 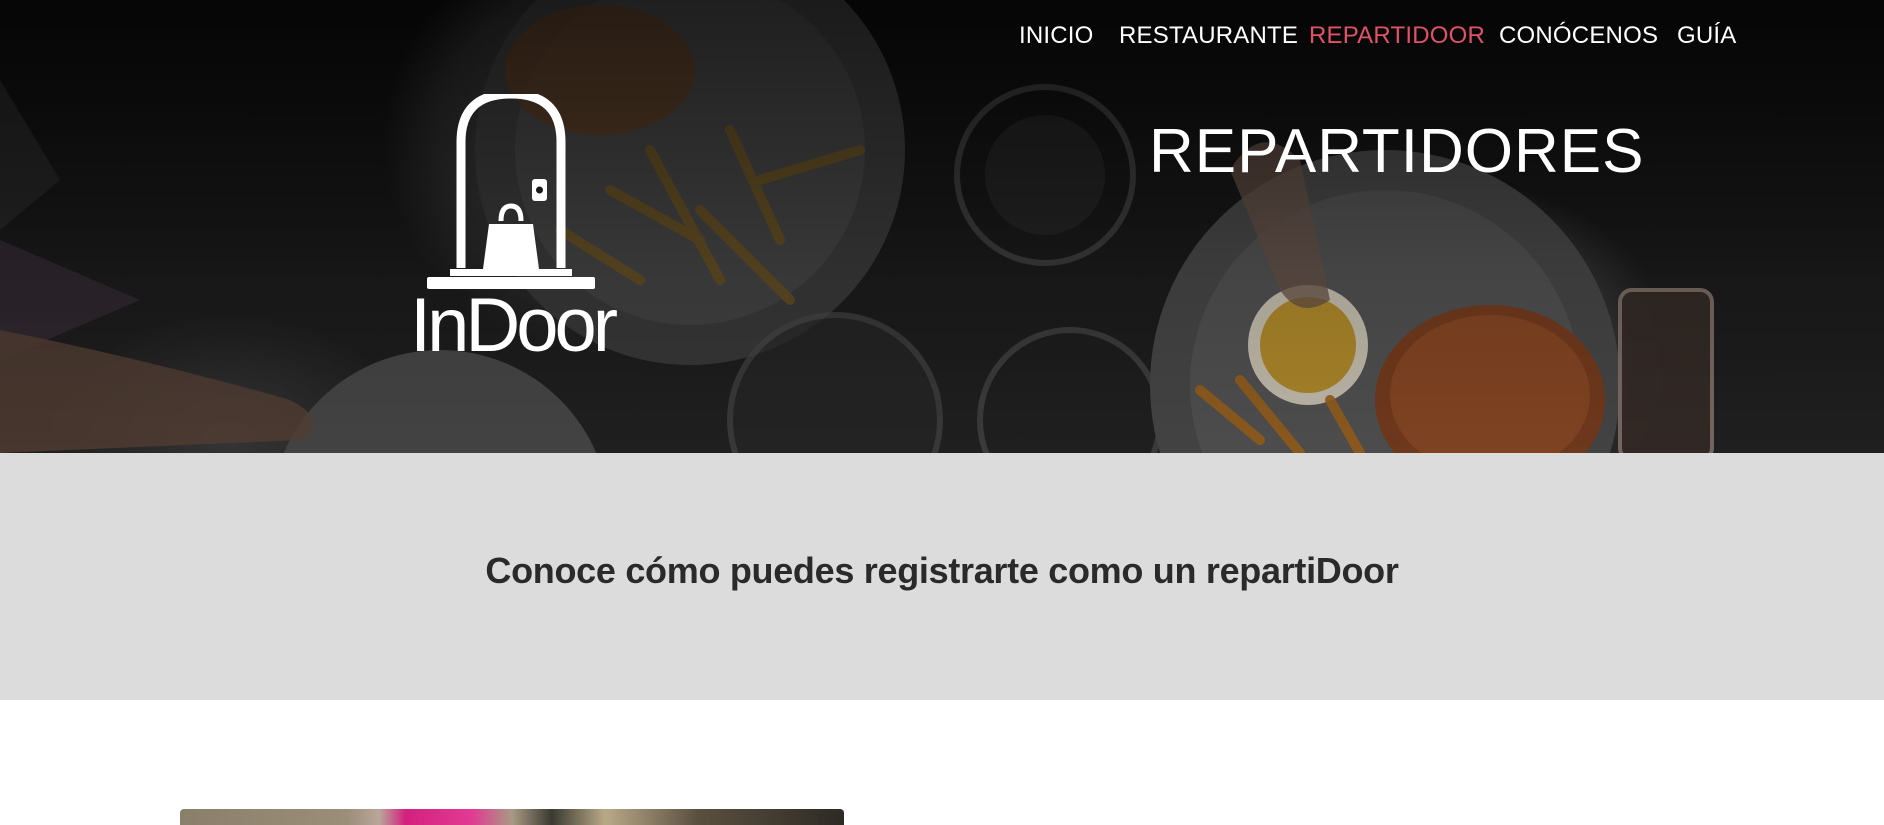 I want to click on brand-wordmark: InDoor, so click(x=514, y=326).